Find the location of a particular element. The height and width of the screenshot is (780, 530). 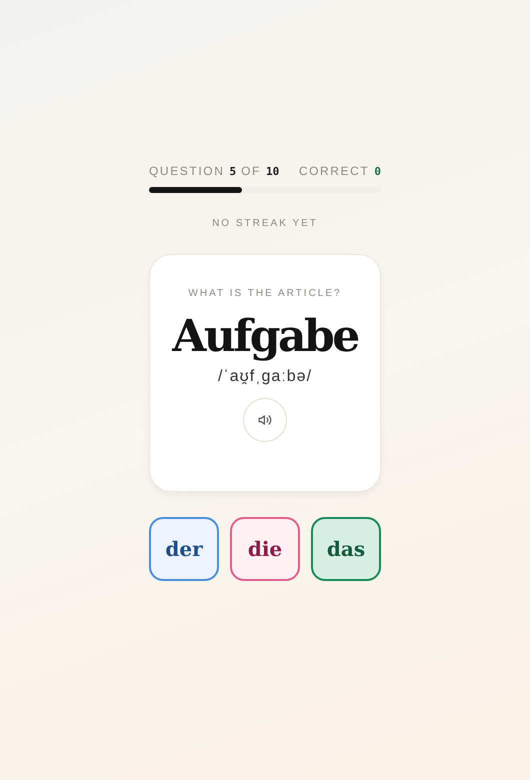

of-label: OF is located at coordinates (251, 171).